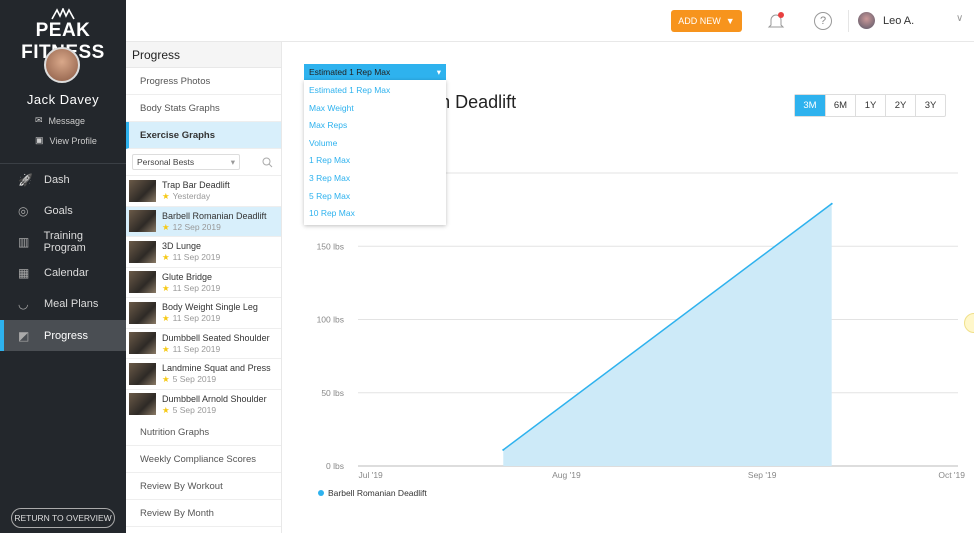  What do you see at coordinates (214, 215) in the screenshot?
I see `exercise-name: Barbell Romanian Deadlift` at bounding box center [214, 215].